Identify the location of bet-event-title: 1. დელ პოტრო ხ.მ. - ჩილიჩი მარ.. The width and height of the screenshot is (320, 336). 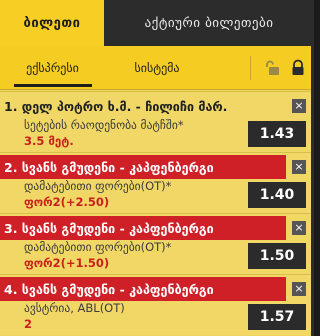
(116, 106).